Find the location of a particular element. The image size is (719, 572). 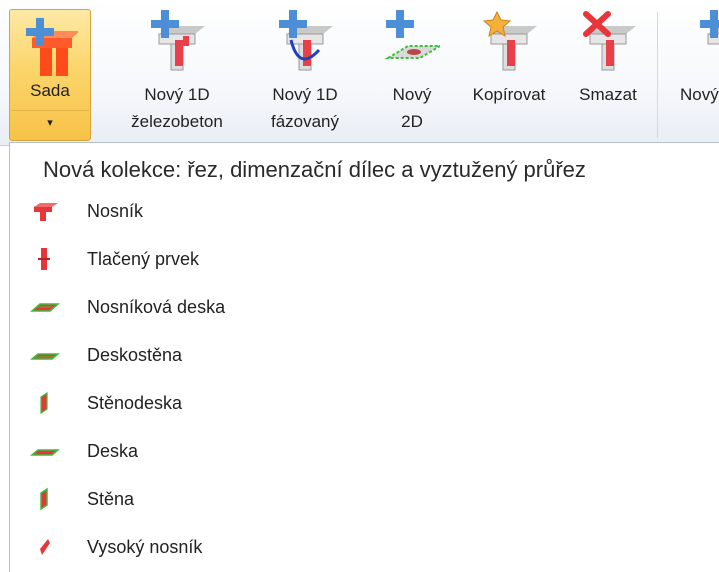

slab-icon is located at coordinates (45, 452).